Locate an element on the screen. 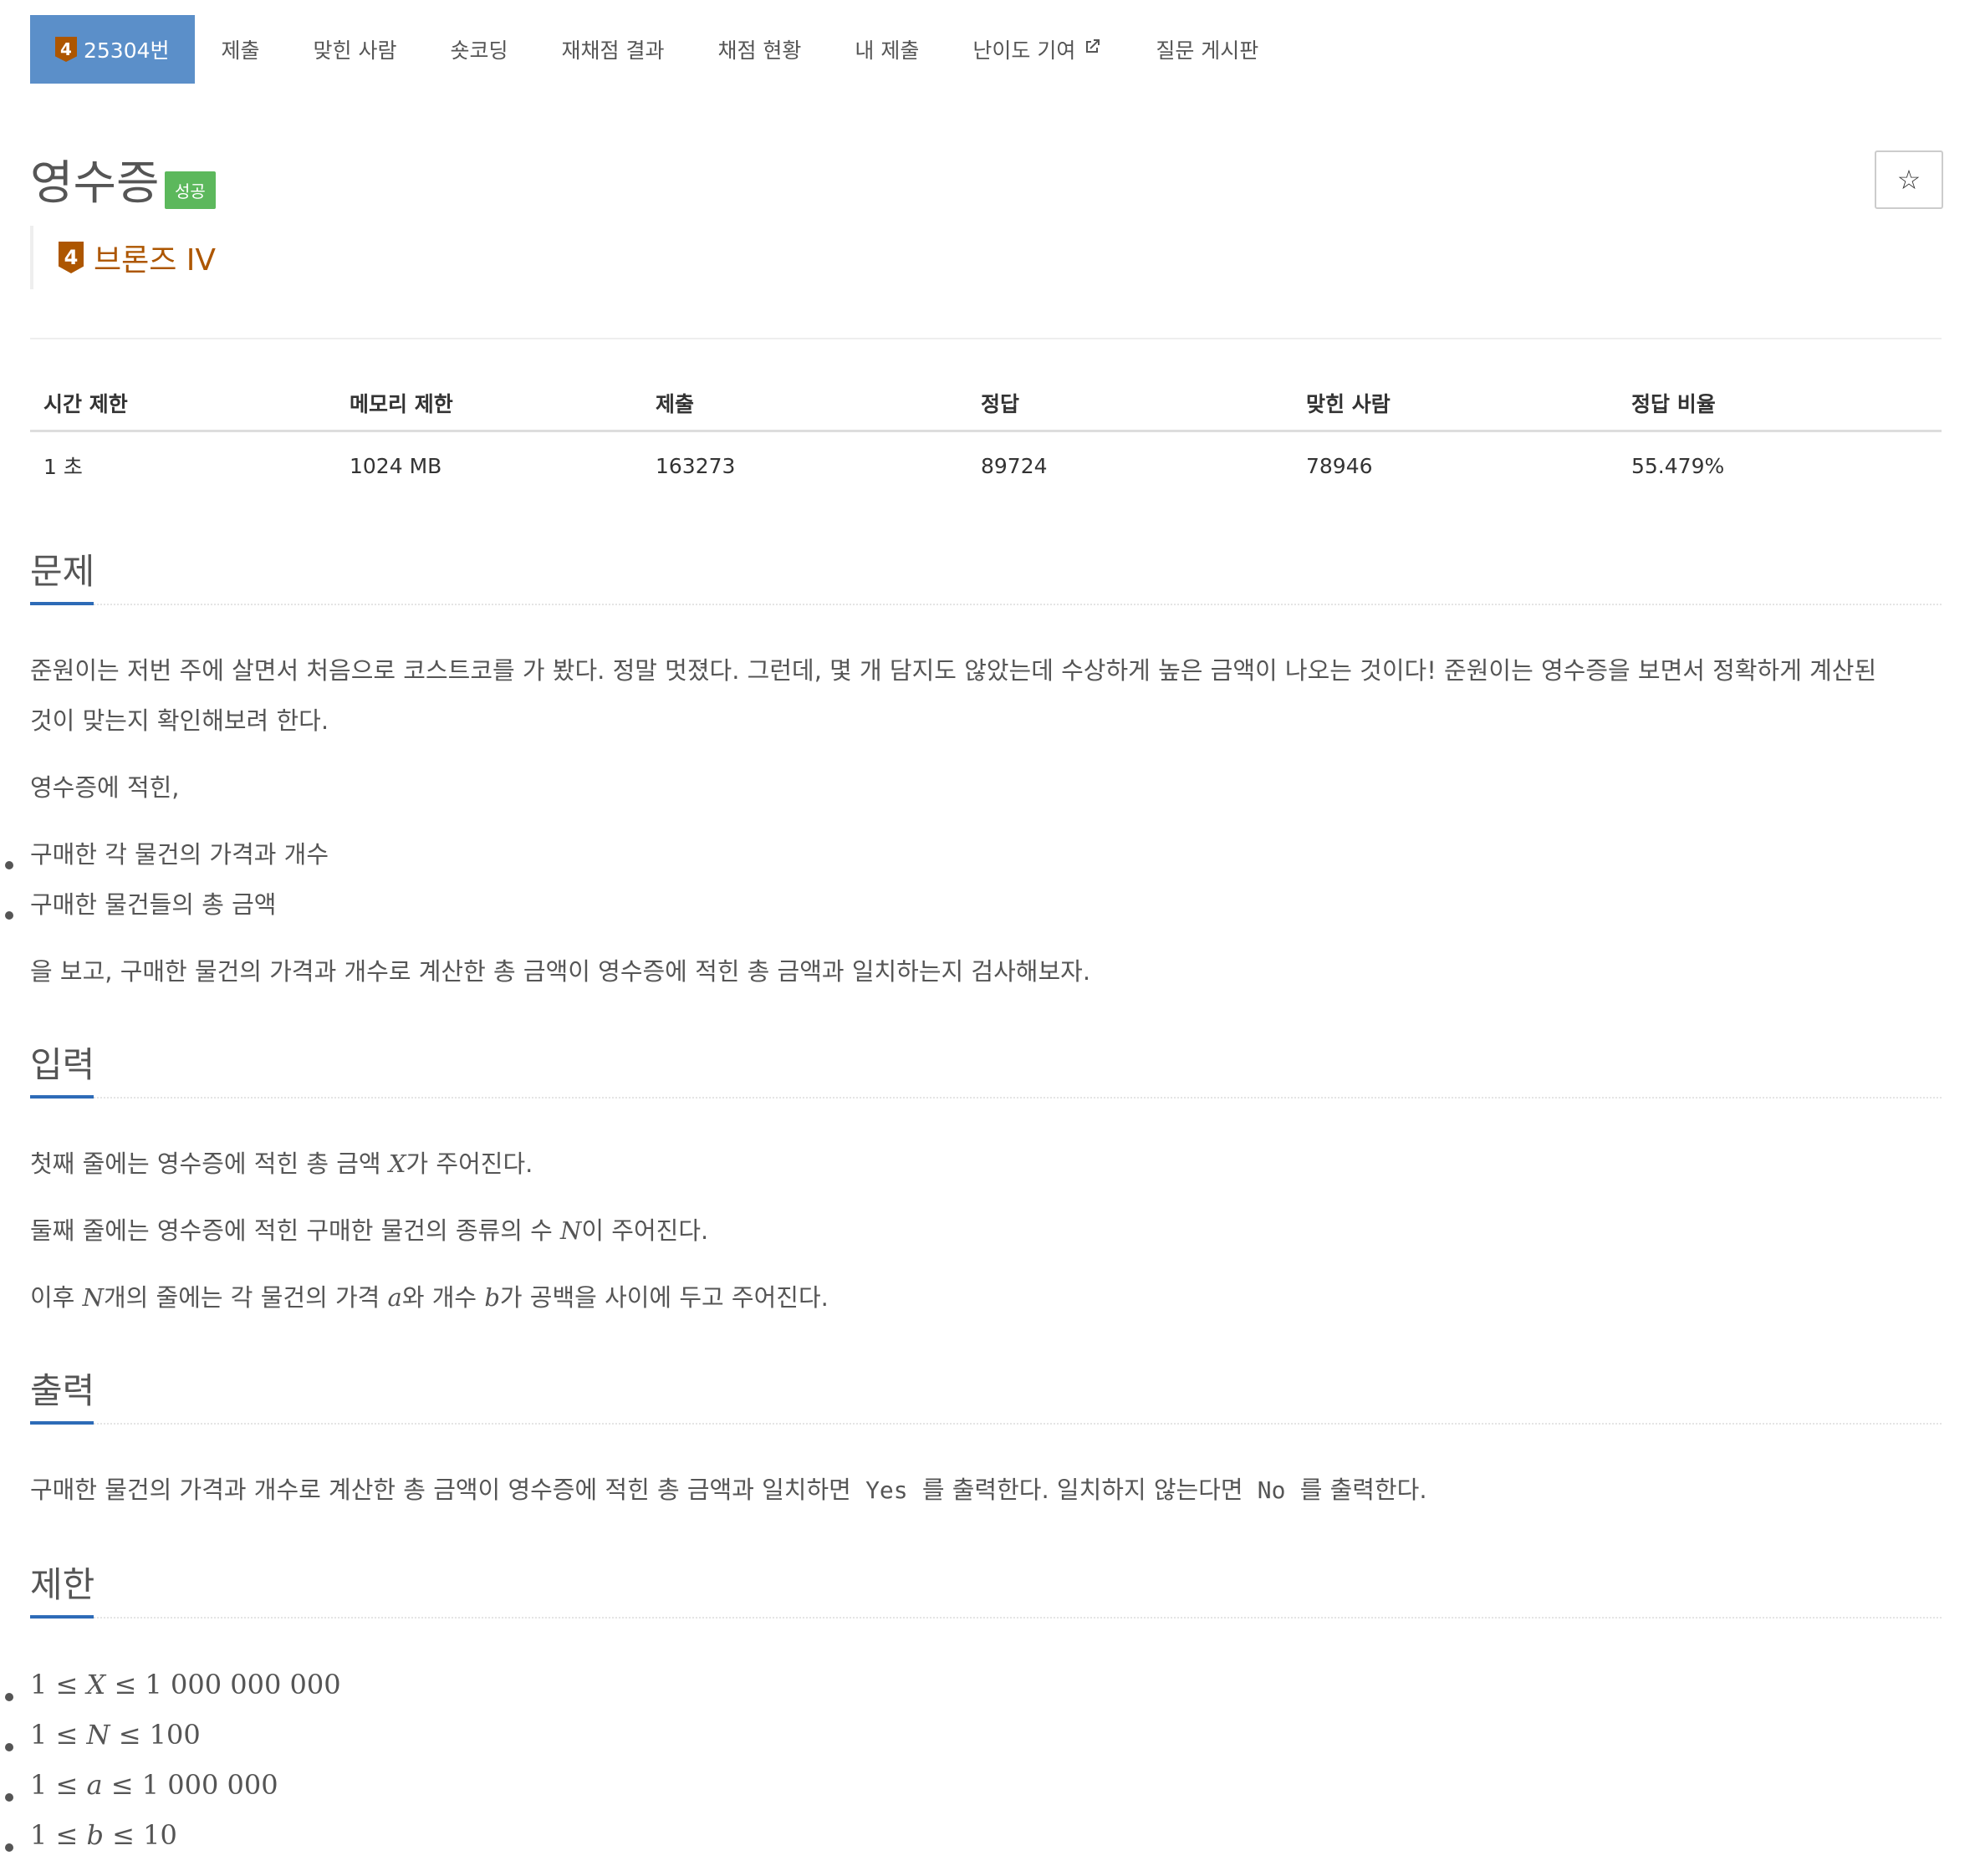  table-row: 1 초 1024 MB 163273 89724 78946 55.479% is located at coordinates (986, 465).